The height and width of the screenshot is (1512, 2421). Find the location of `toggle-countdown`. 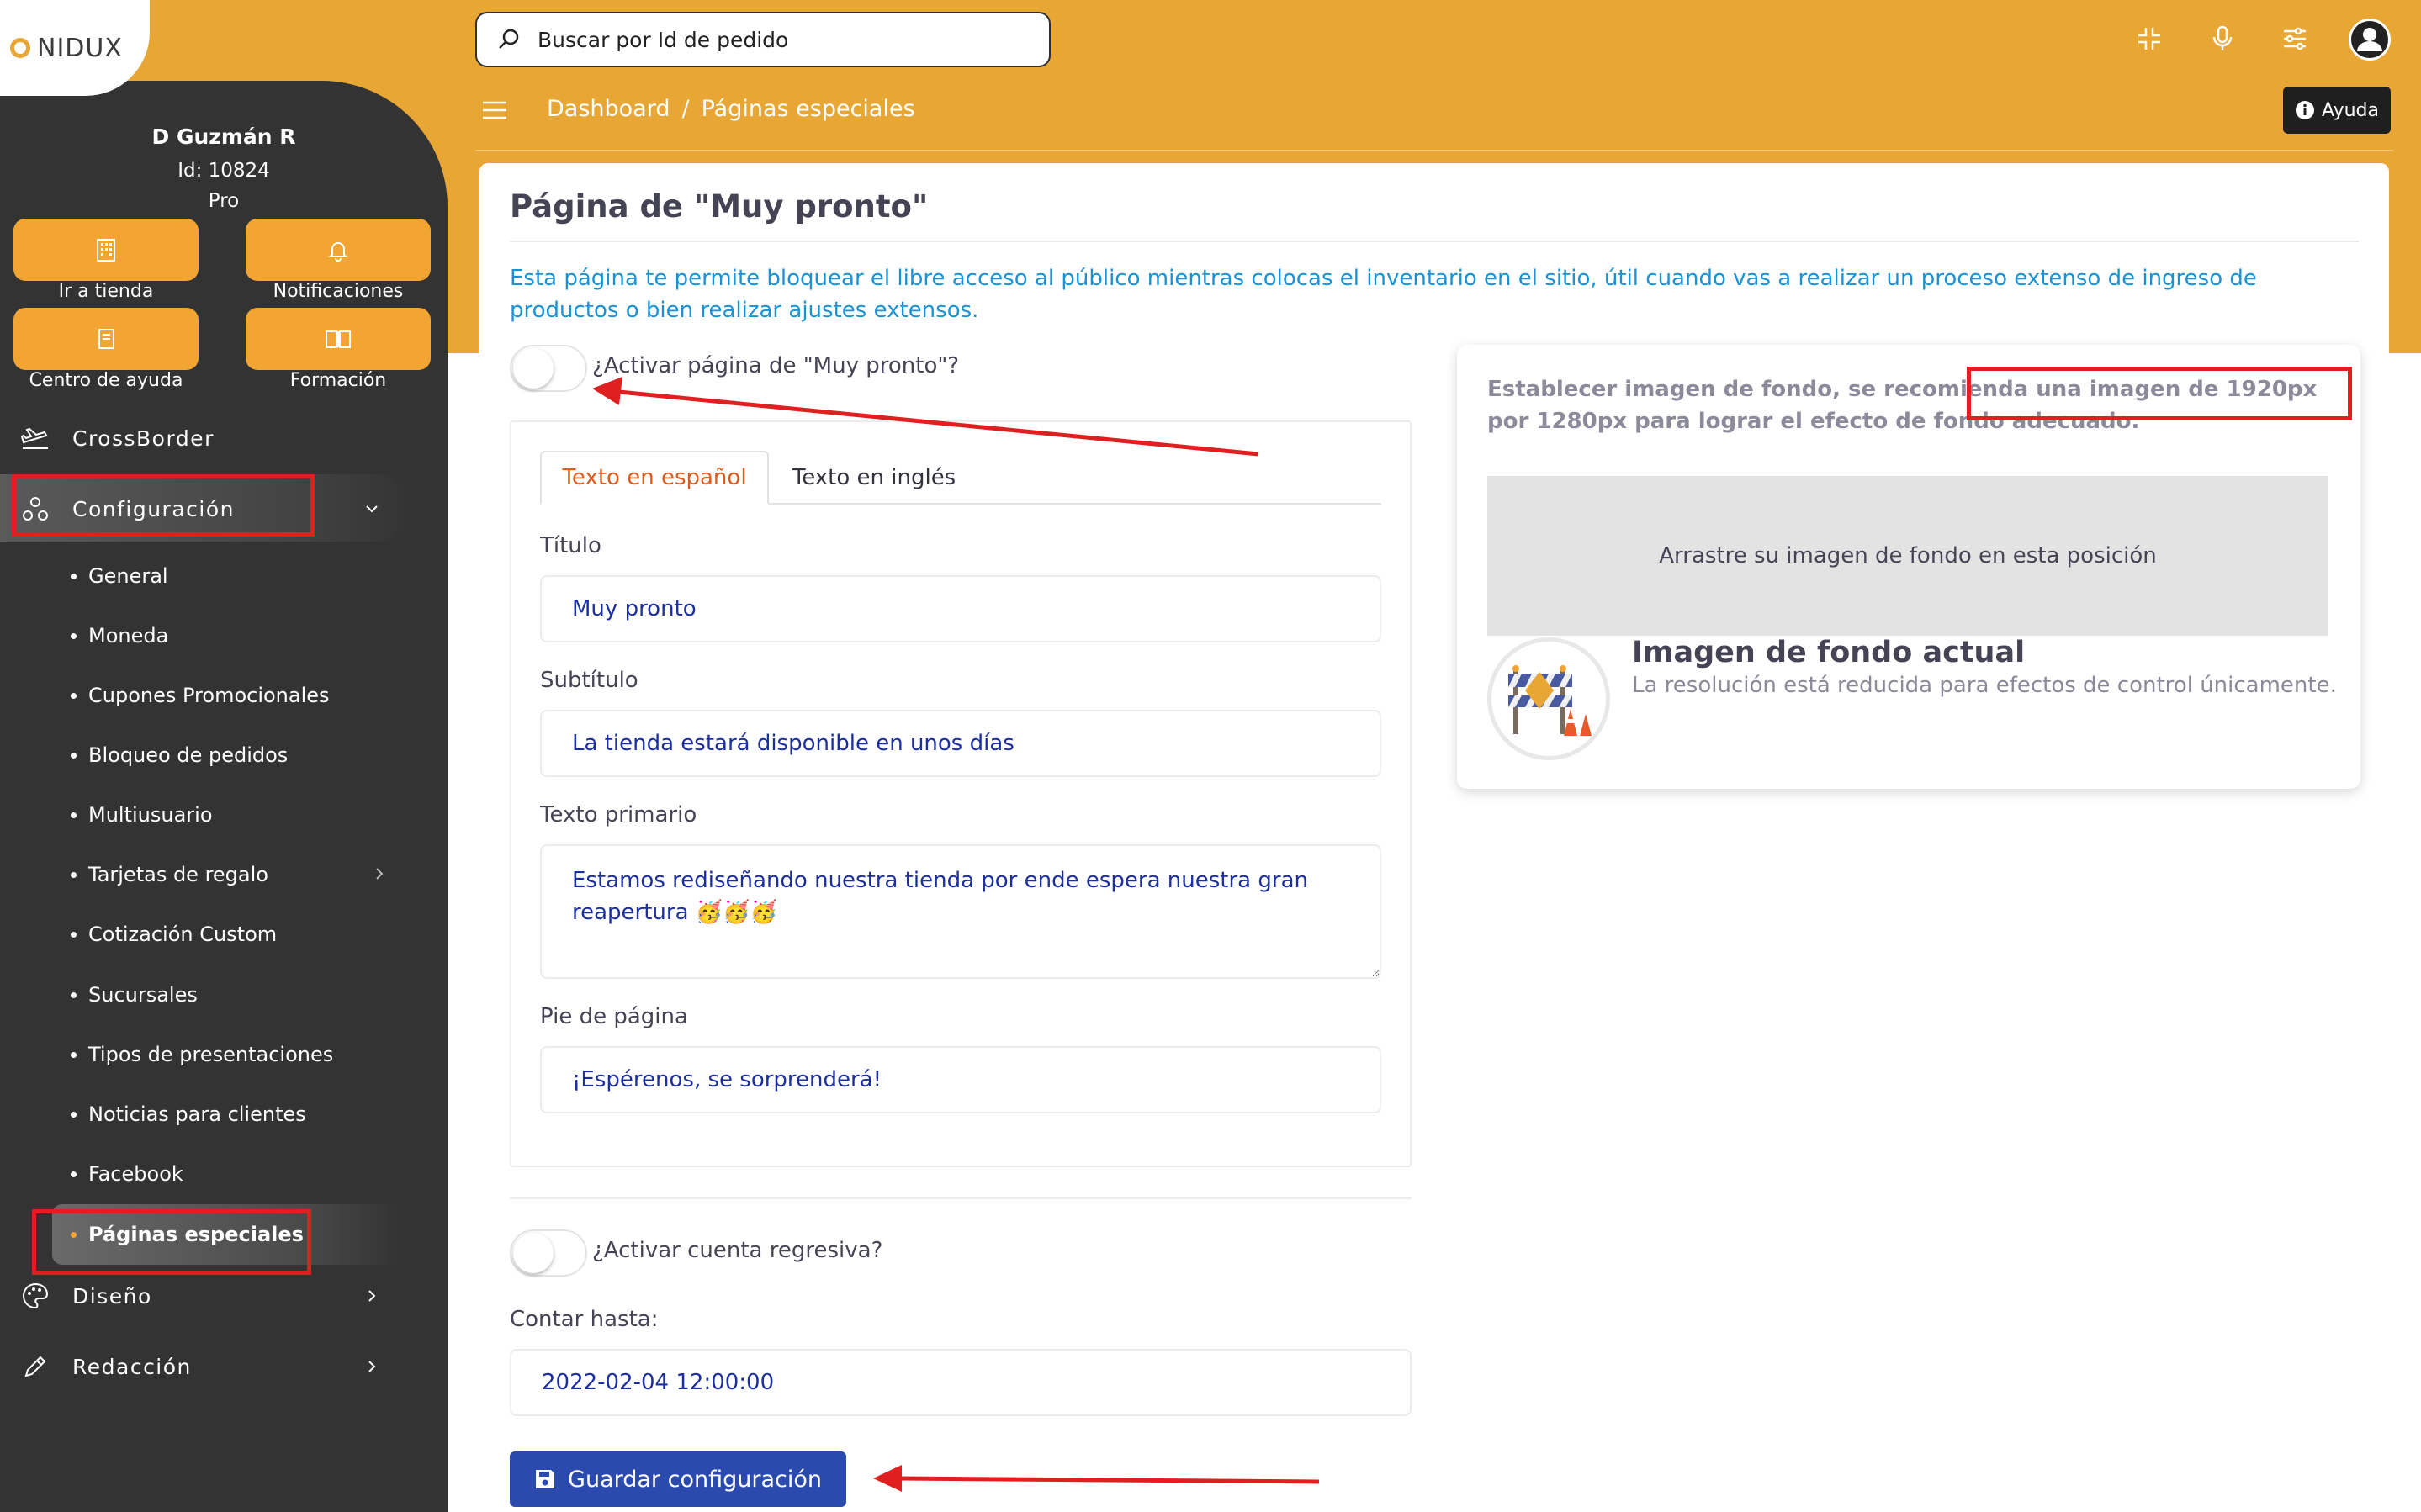

toggle-countdown is located at coordinates (548, 1253).